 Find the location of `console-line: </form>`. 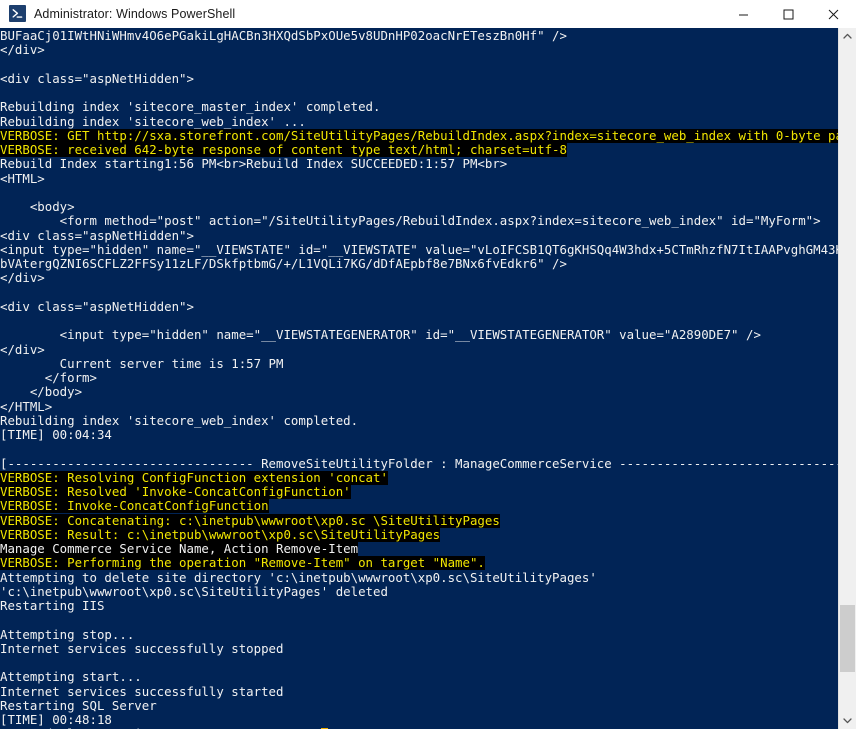

console-line: </form> is located at coordinates (48, 378).